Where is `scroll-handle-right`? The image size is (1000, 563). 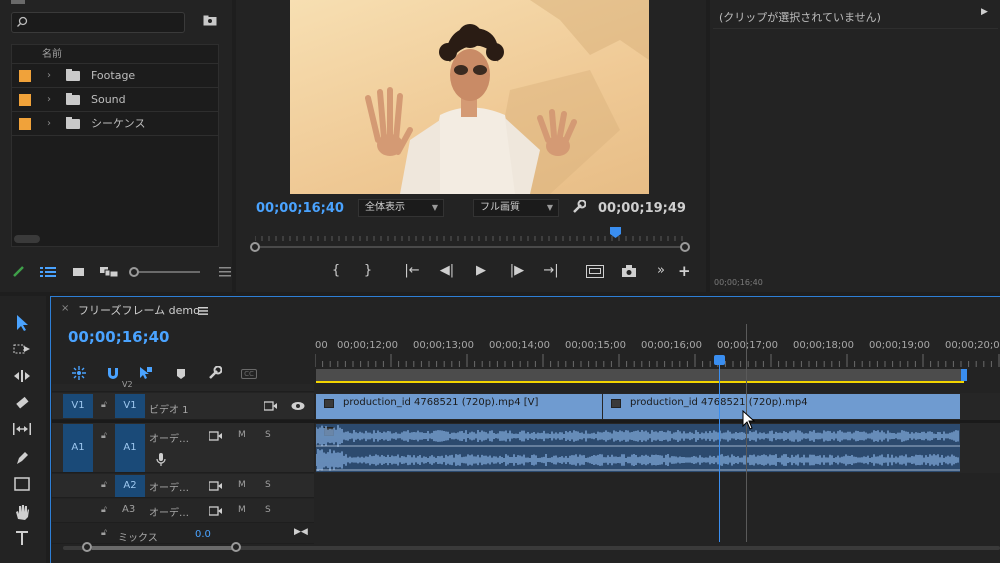 scroll-handle-right is located at coordinates (685, 247).